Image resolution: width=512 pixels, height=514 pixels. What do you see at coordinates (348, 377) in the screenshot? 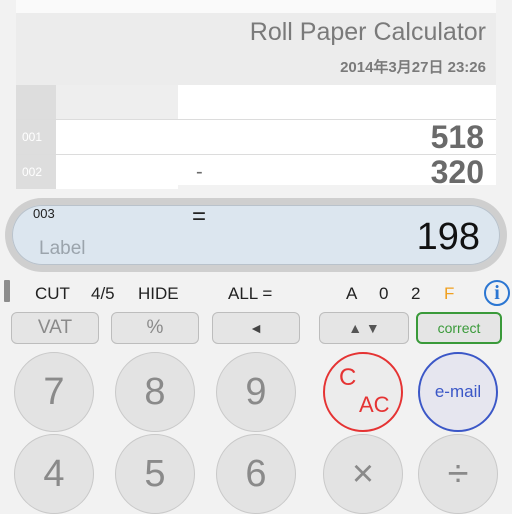
I see `clear-label: C` at bounding box center [348, 377].